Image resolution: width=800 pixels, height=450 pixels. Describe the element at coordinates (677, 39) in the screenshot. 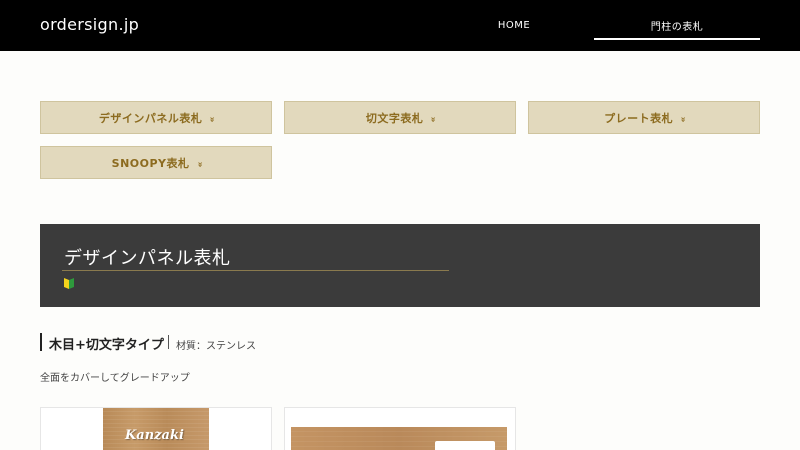

I see `nav-active-underline` at that location.